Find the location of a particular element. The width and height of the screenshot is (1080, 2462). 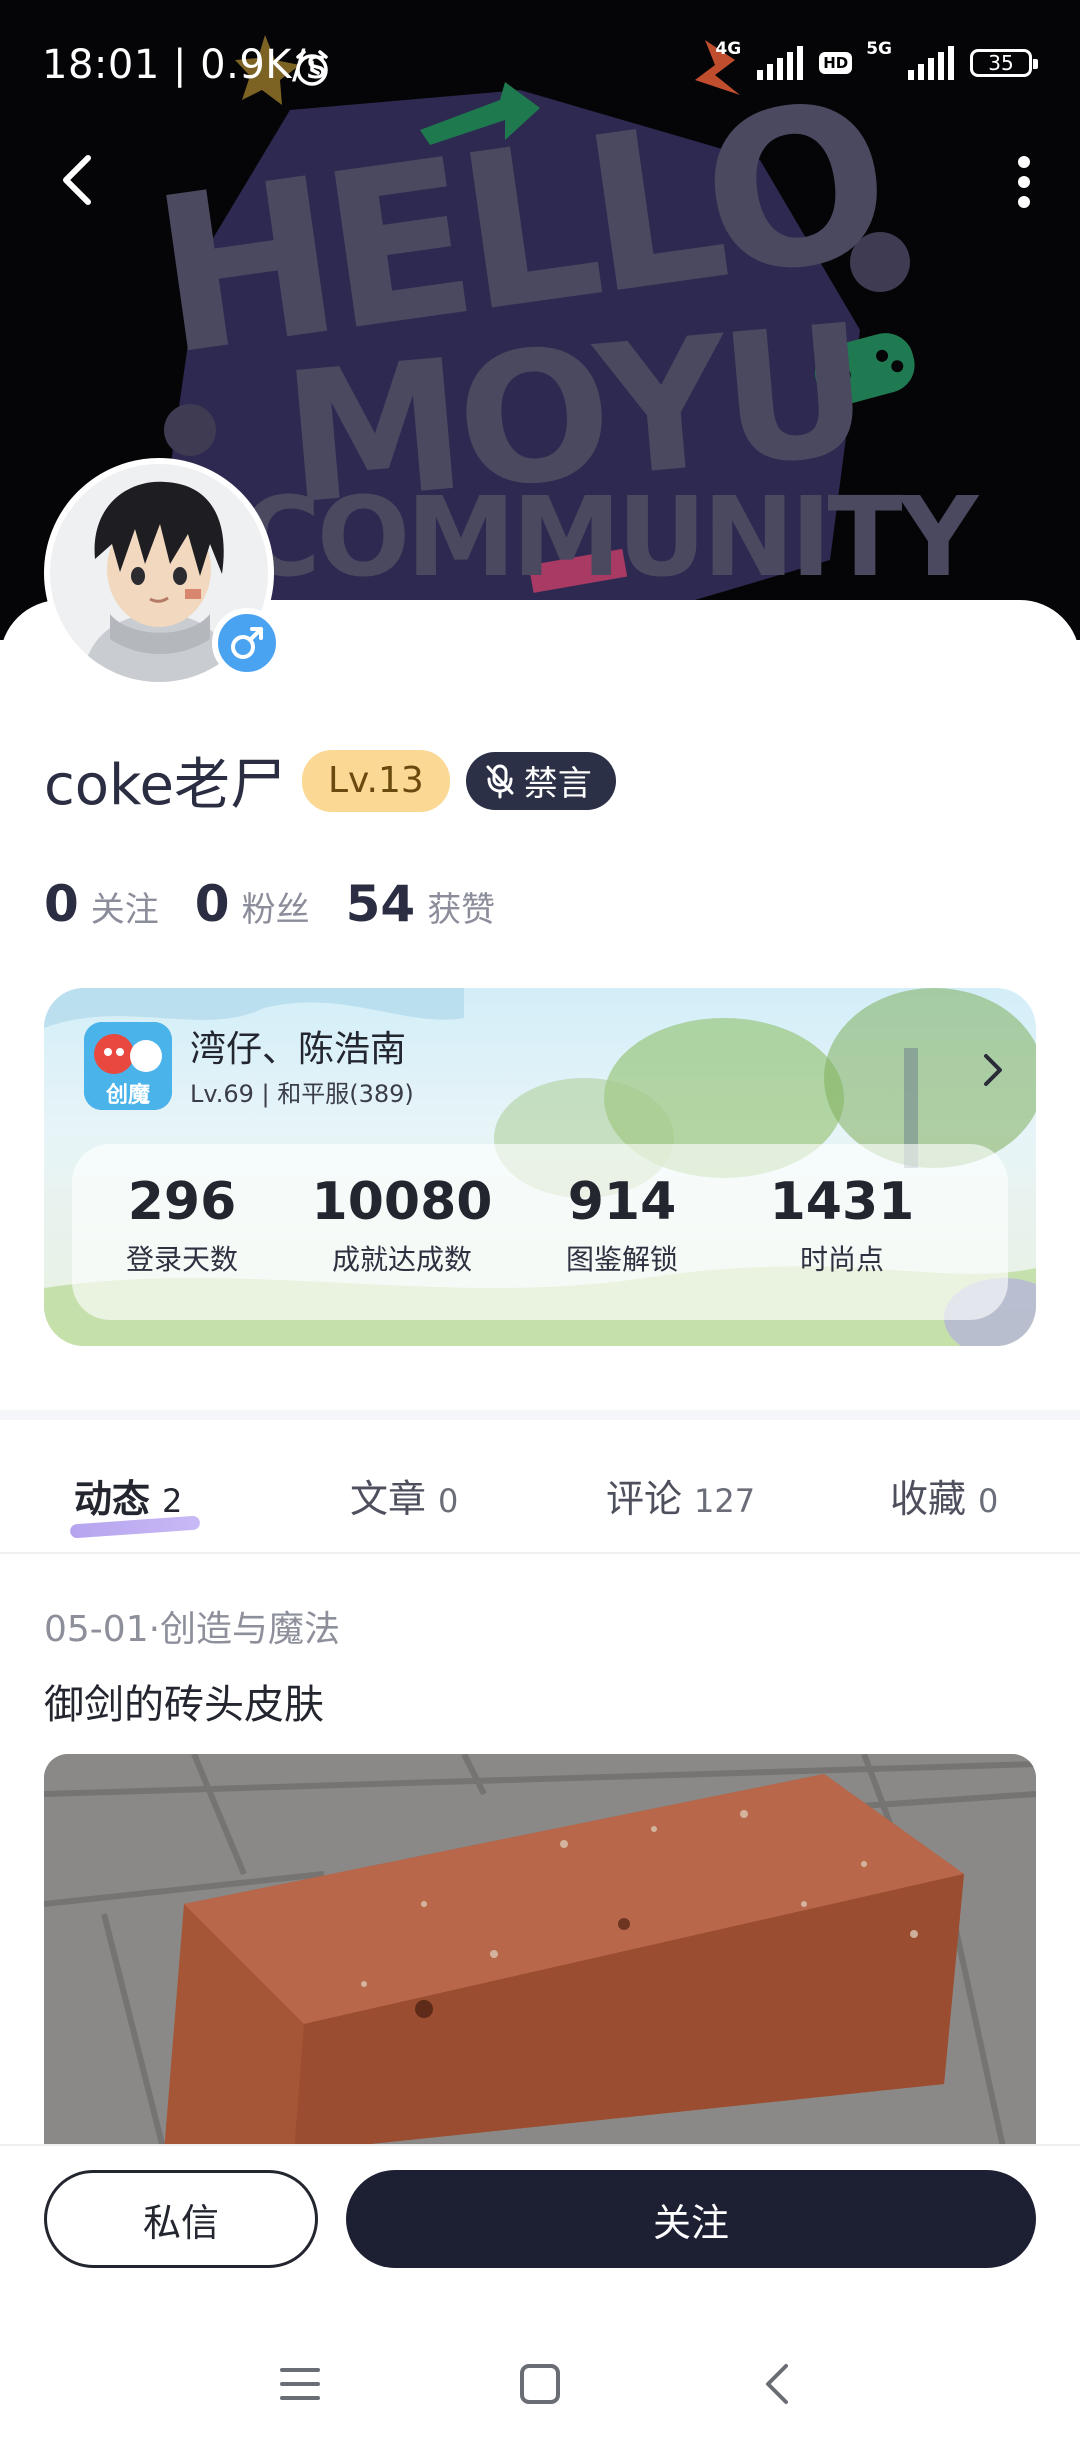

game-stat-codex: 914 图鉴解锁 is located at coordinates (622, 1224).